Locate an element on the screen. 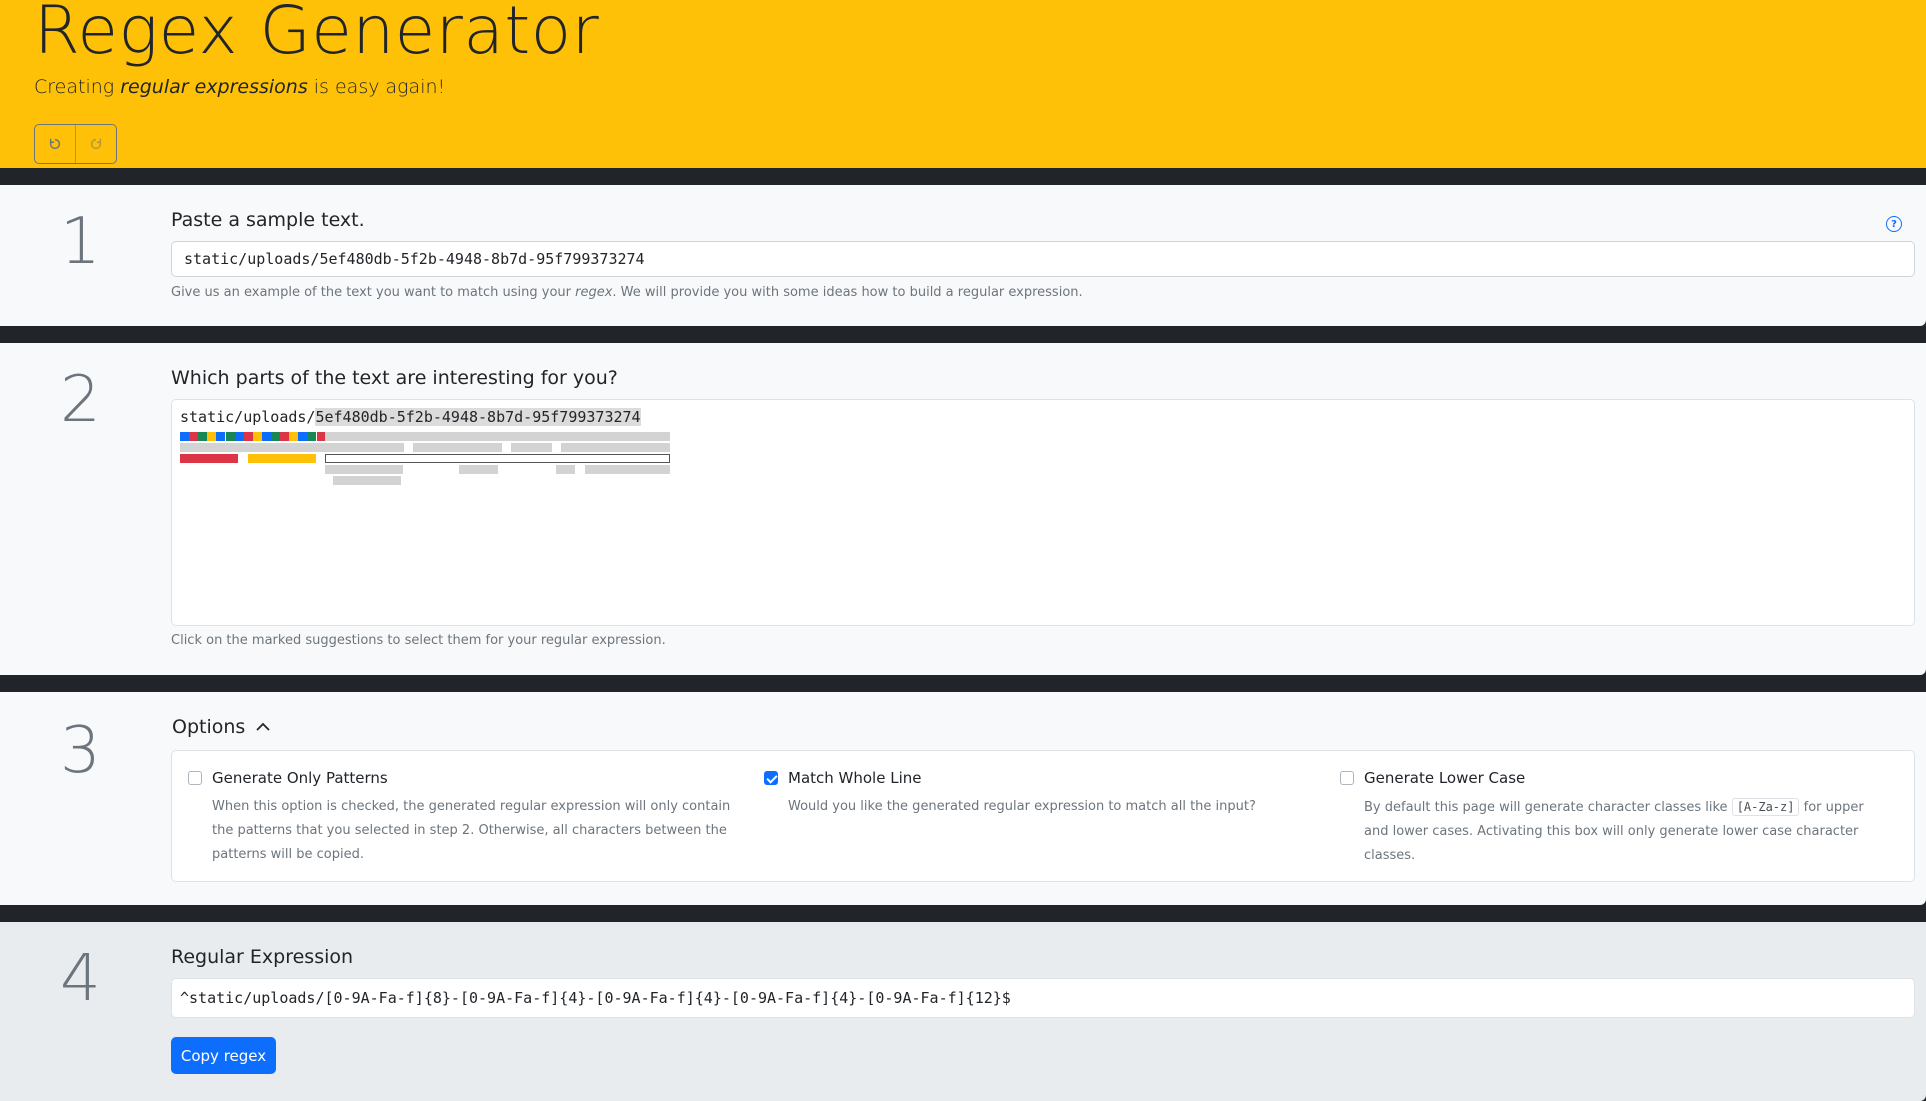  step-number: 4 is located at coordinates (80, 979).